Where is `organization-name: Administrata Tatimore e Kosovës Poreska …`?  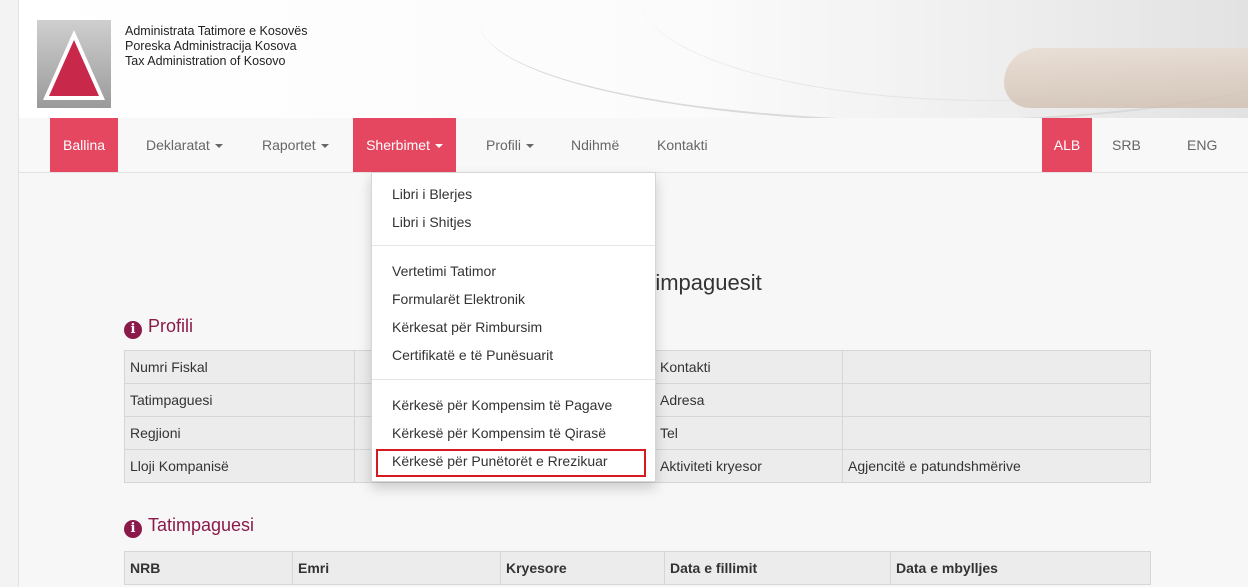
organization-name: Administrata Tatimore e Kosovës Poreska … is located at coordinates (216, 46).